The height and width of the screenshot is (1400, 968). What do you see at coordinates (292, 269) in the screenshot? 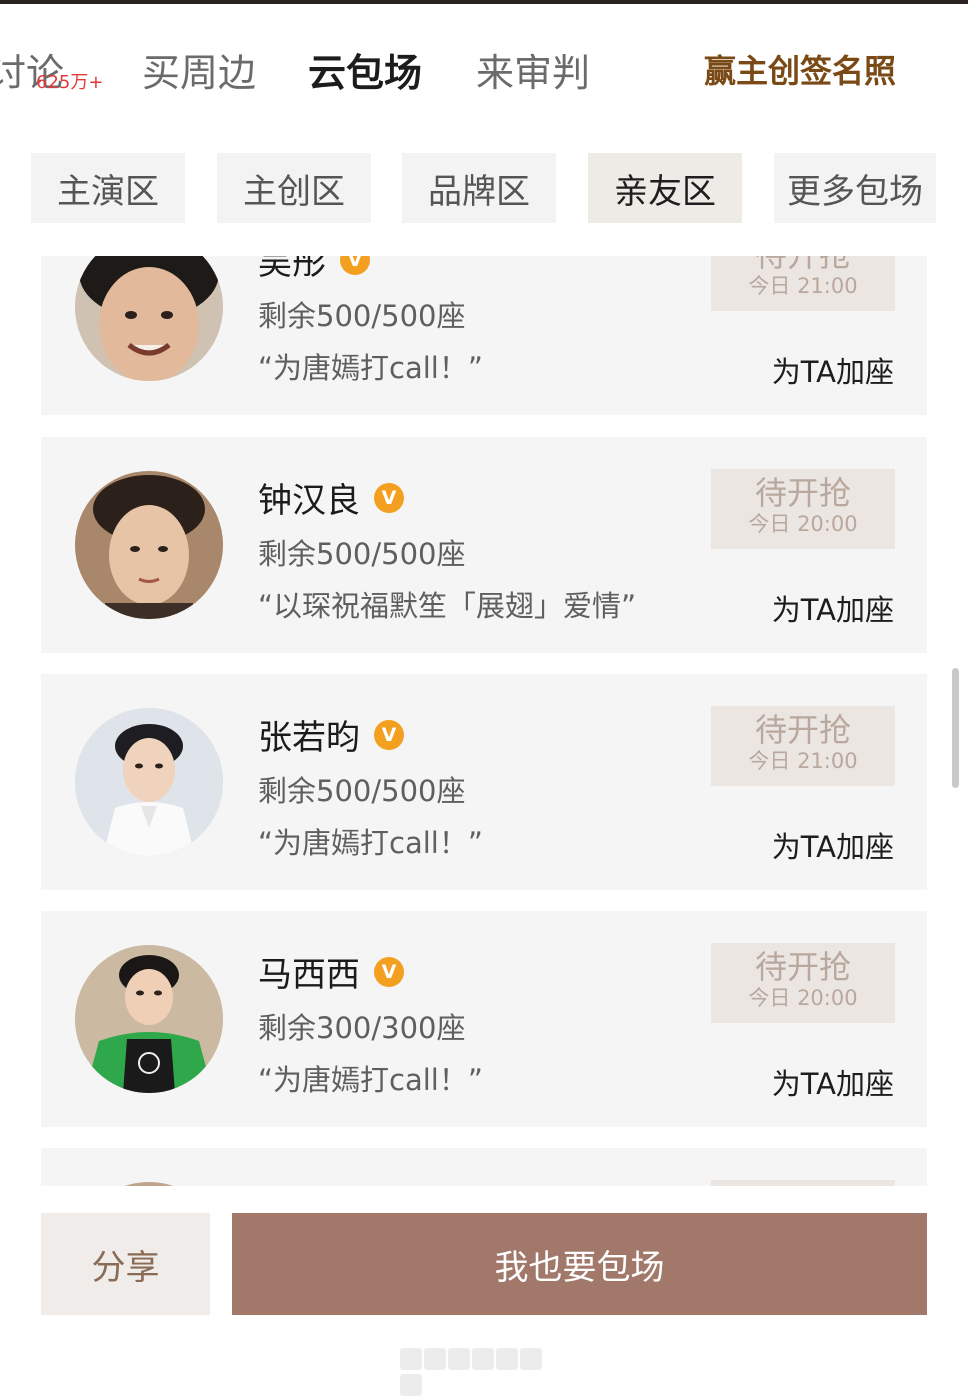
I see `name-text: 吴彤` at bounding box center [292, 269].